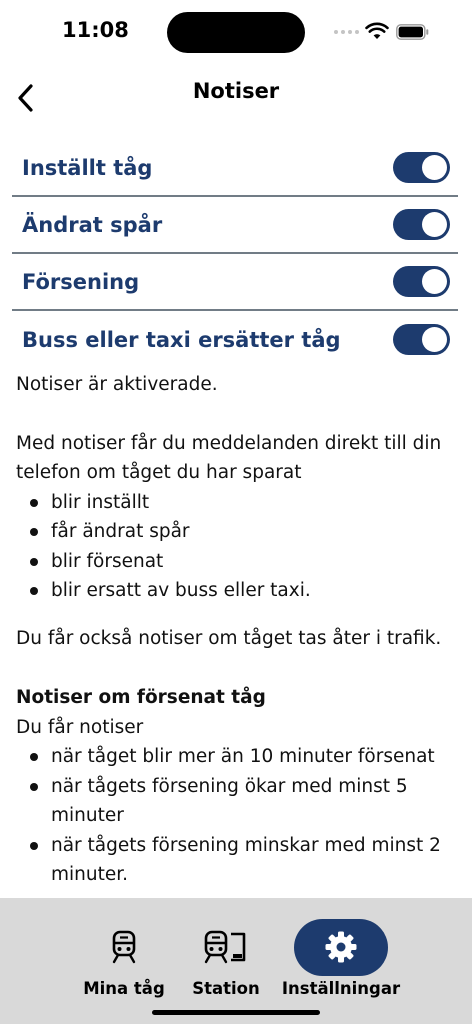  I want to click on wifi-icon, so click(377, 30).